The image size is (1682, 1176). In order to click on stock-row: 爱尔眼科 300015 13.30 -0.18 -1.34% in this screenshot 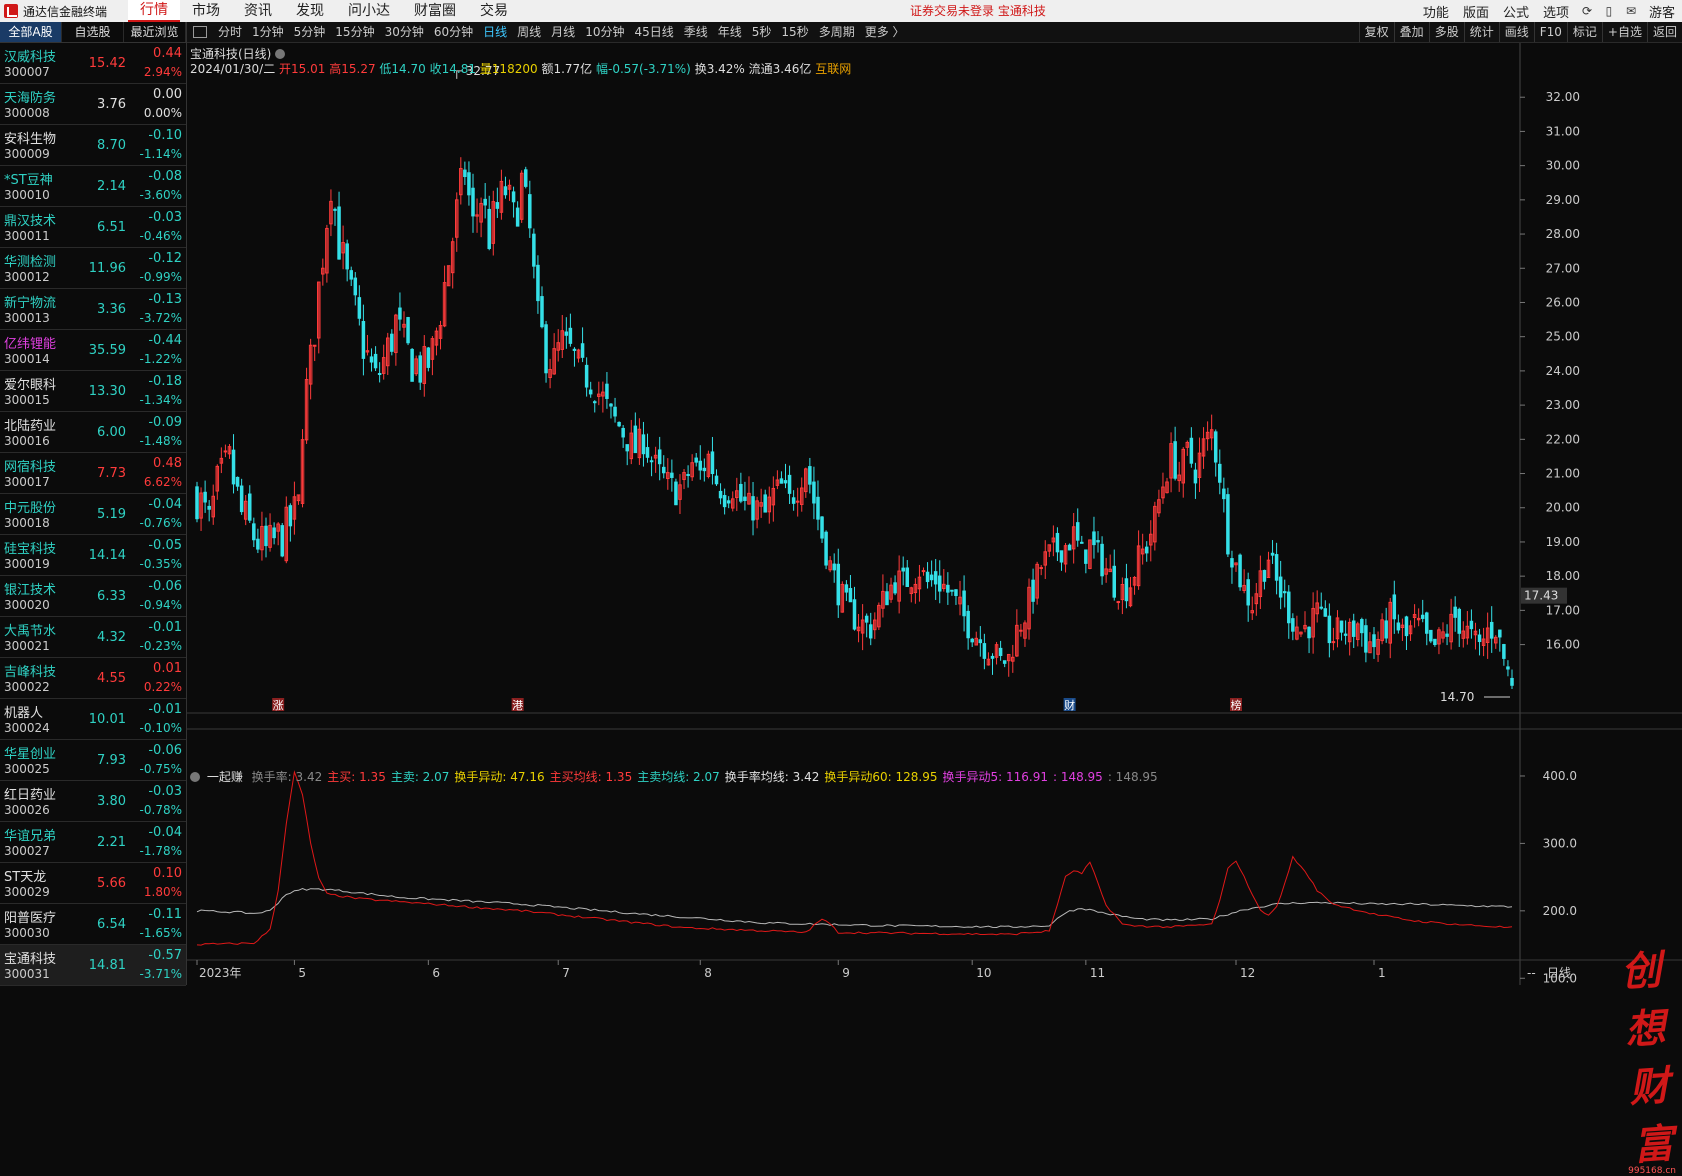, I will do `click(93, 391)`.